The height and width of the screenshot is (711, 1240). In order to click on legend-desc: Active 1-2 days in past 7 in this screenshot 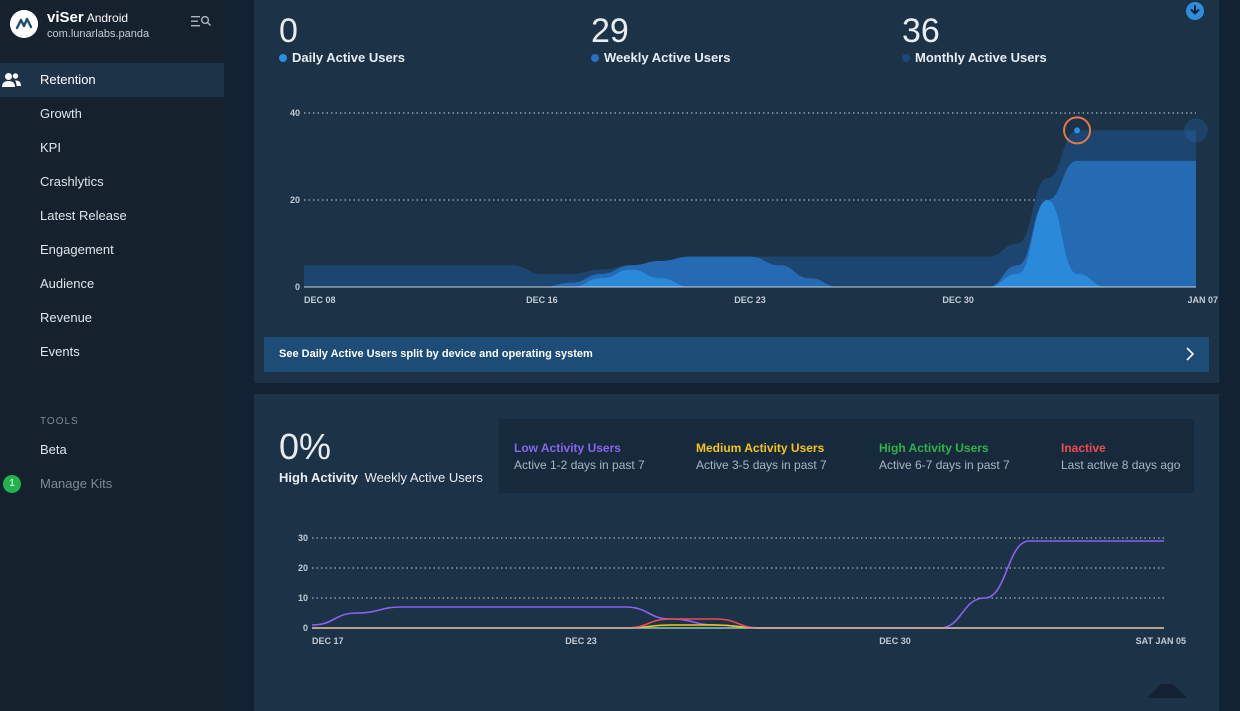, I will do `click(579, 465)`.